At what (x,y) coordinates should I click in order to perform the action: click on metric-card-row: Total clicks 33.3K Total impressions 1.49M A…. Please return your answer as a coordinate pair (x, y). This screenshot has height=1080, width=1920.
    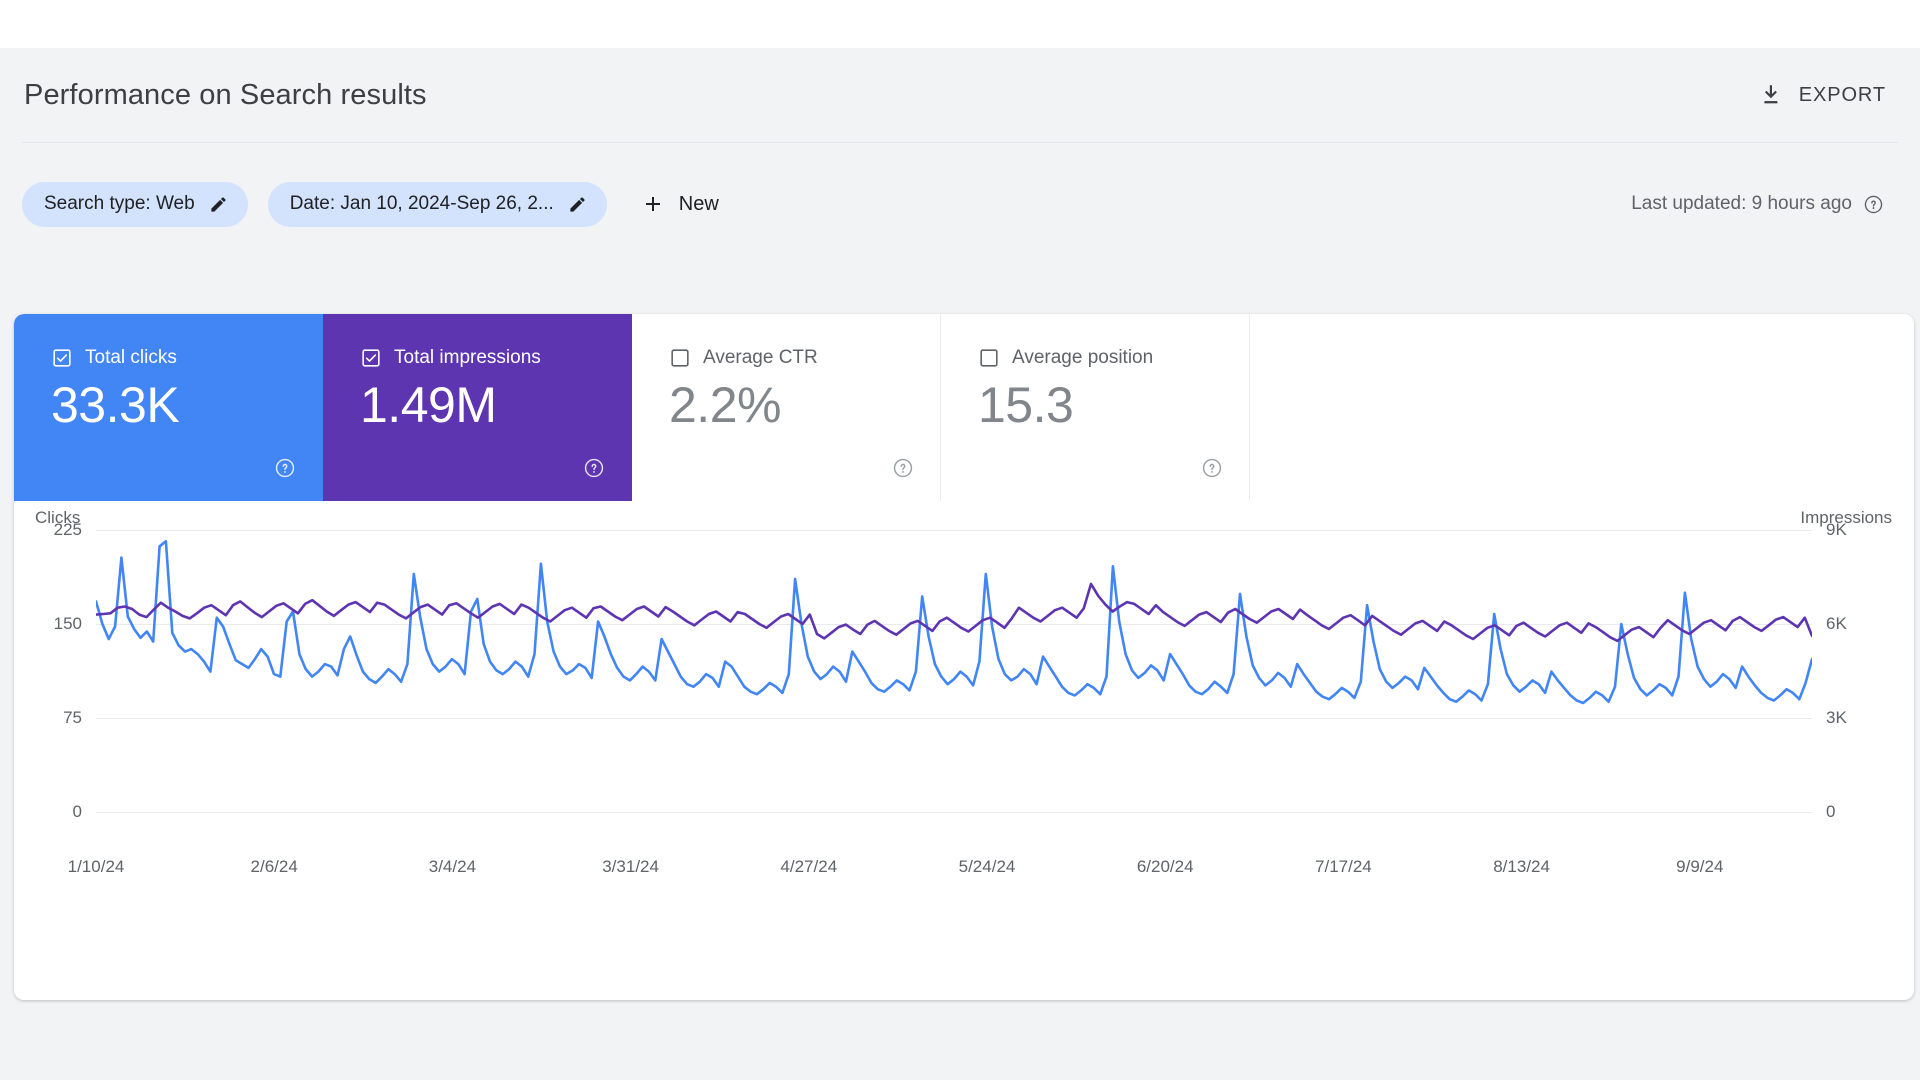
    Looking at the image, I should click on (632, 407).